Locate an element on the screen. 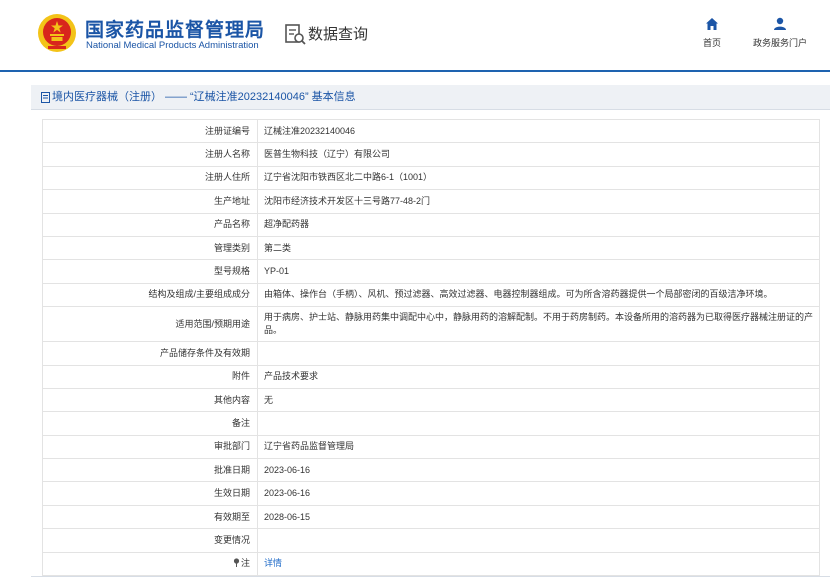 The width and height of the screenshot is (830, 586). field-label: 生产地址 is located at coordinates (150, 201).